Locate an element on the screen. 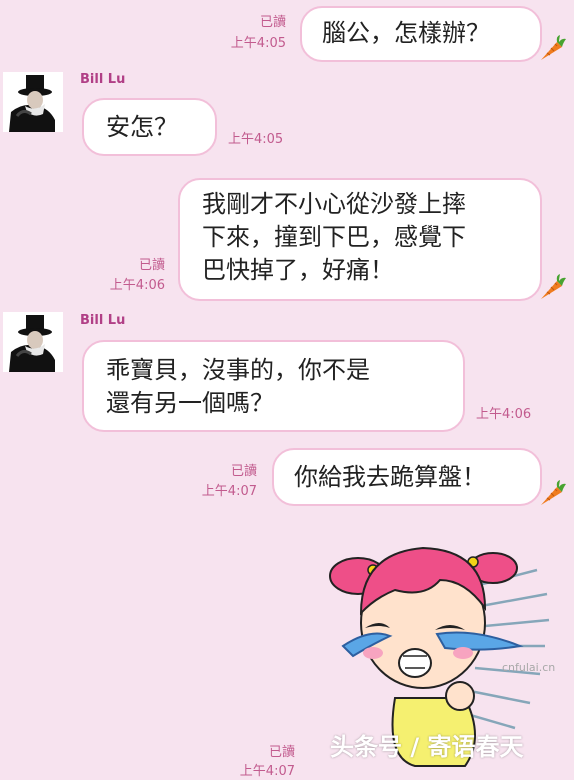 This screenshot has width=574, height=780. message-bubble: 你給我去跪算盤！ is located at coordinates (407, 477).